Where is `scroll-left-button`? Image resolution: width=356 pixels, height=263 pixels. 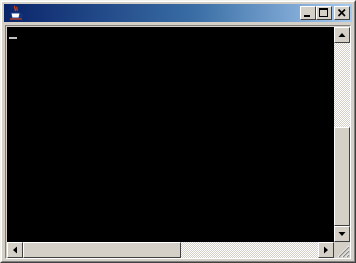
scroll-left-button is located at coordinates (15, 250).